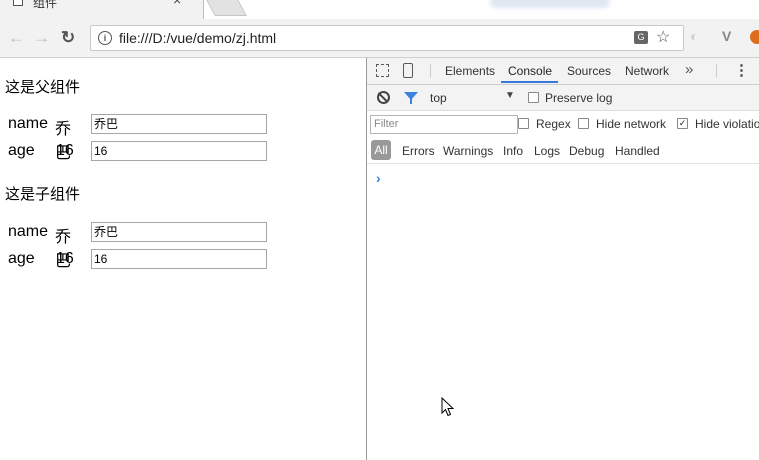  What do you see at coordinates (579, 98) in the screenshot?
I see `preserve-log-label: Preserve log` at bounding box center [579, 98].